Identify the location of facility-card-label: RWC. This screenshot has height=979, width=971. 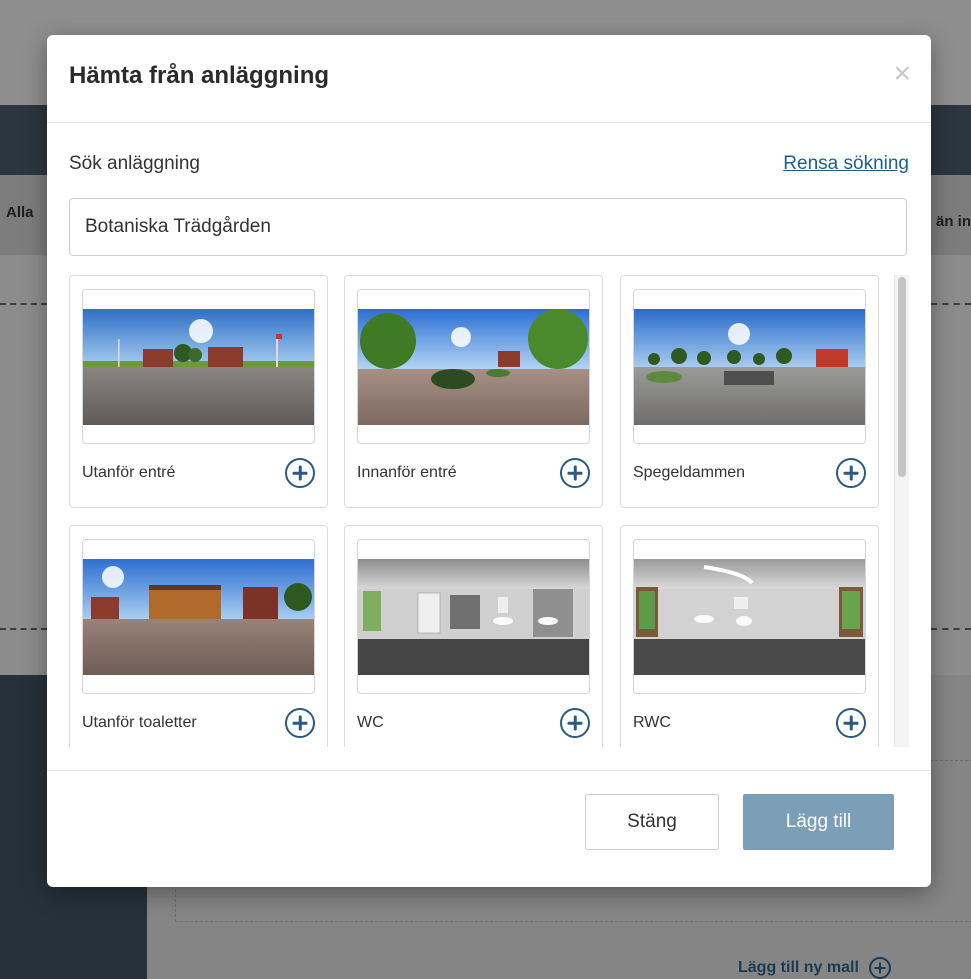
(652, 722).